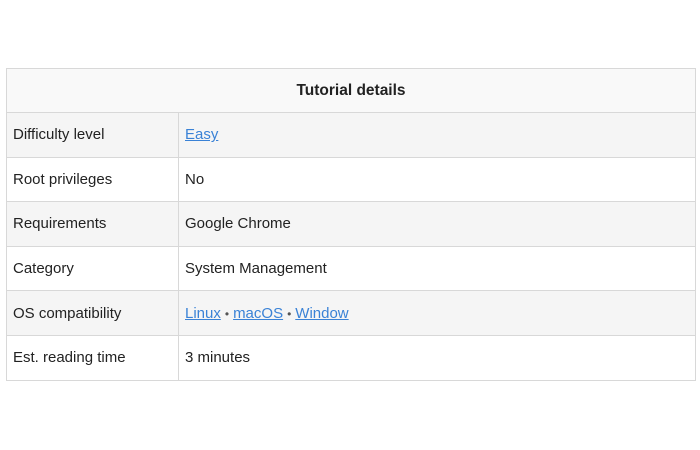  I want to click on row-value: Easy, so click(437, 135).